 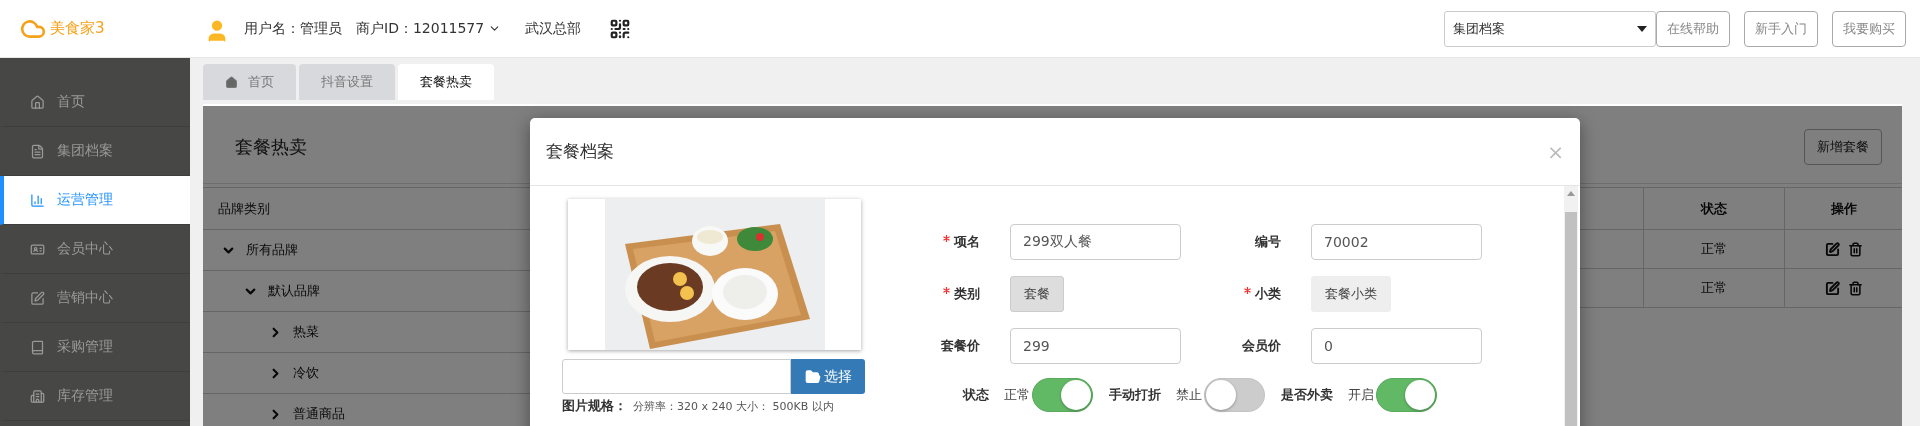 I want to click on category-chip: 套餐小类, so click(x=1351, y=294).